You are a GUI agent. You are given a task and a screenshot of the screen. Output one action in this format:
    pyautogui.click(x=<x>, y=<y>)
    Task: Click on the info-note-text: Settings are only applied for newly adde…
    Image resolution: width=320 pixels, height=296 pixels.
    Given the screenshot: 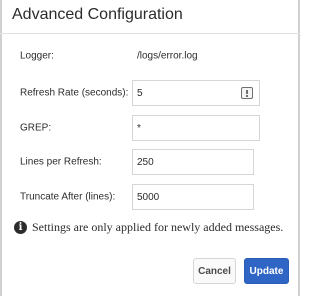 What is the action you would take?
    pyautogui.click(x=158, y=227)
    